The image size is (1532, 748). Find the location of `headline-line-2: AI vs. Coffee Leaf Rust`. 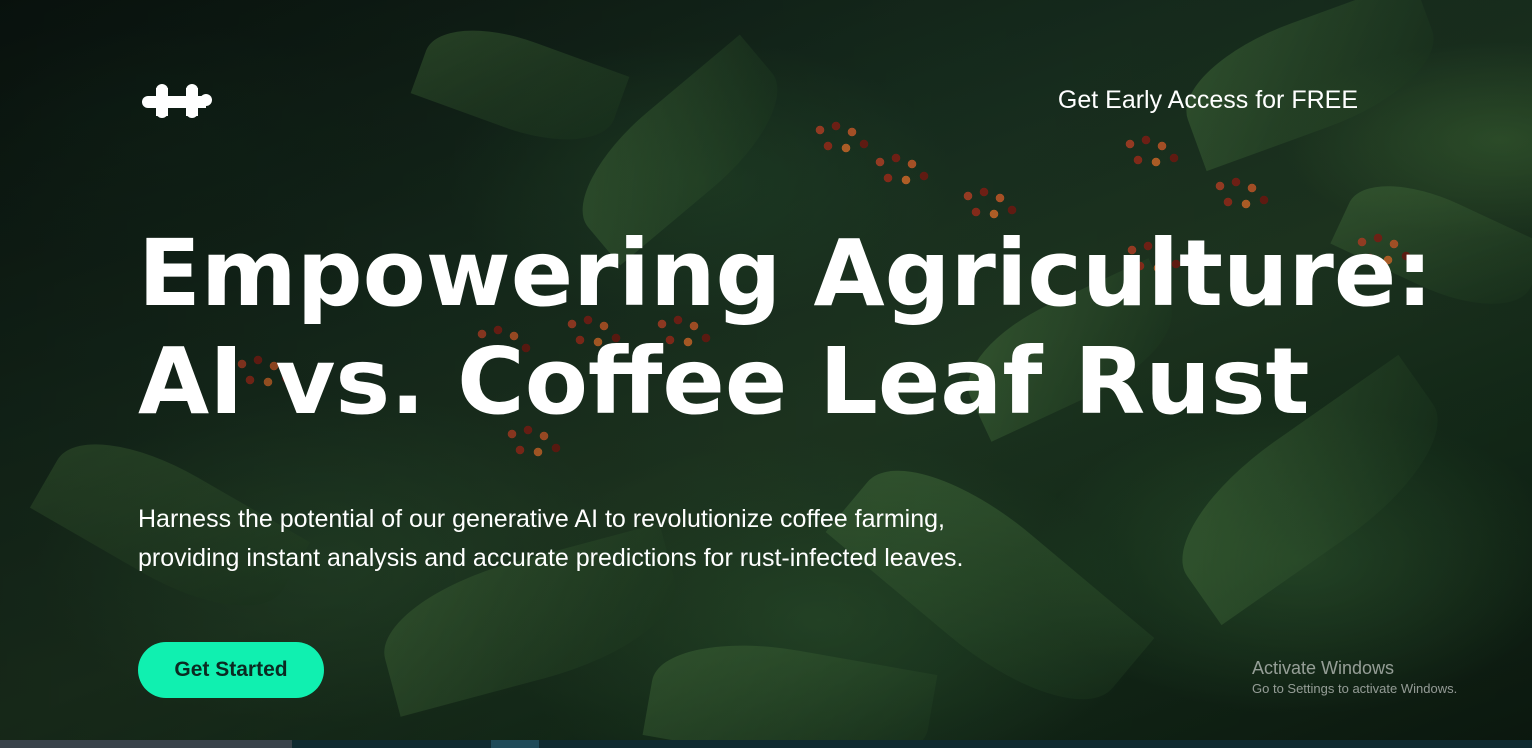

headline-line-2: AI vs. Coffee Leaf Rust is located at coordinates (724, 381).